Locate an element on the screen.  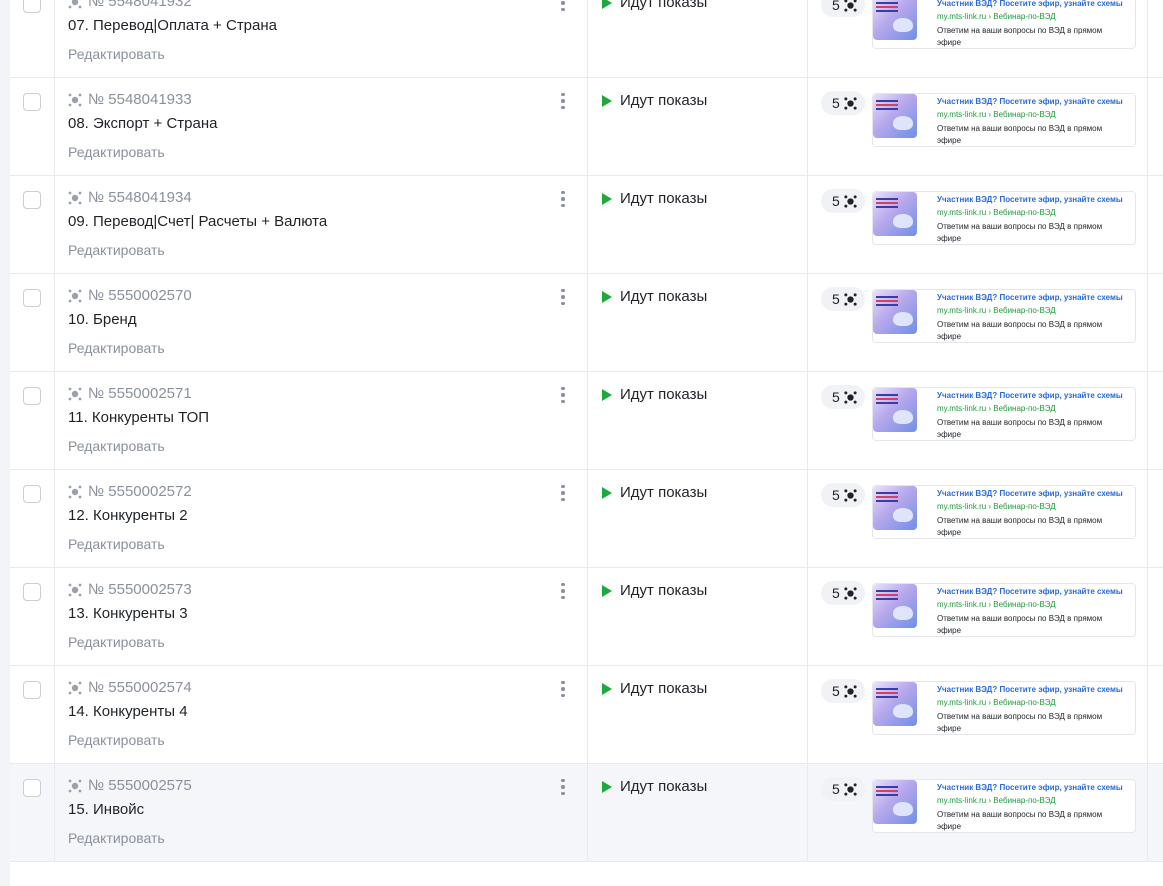
group-title: 15. Инвойс is located at coordinates (106, 809).